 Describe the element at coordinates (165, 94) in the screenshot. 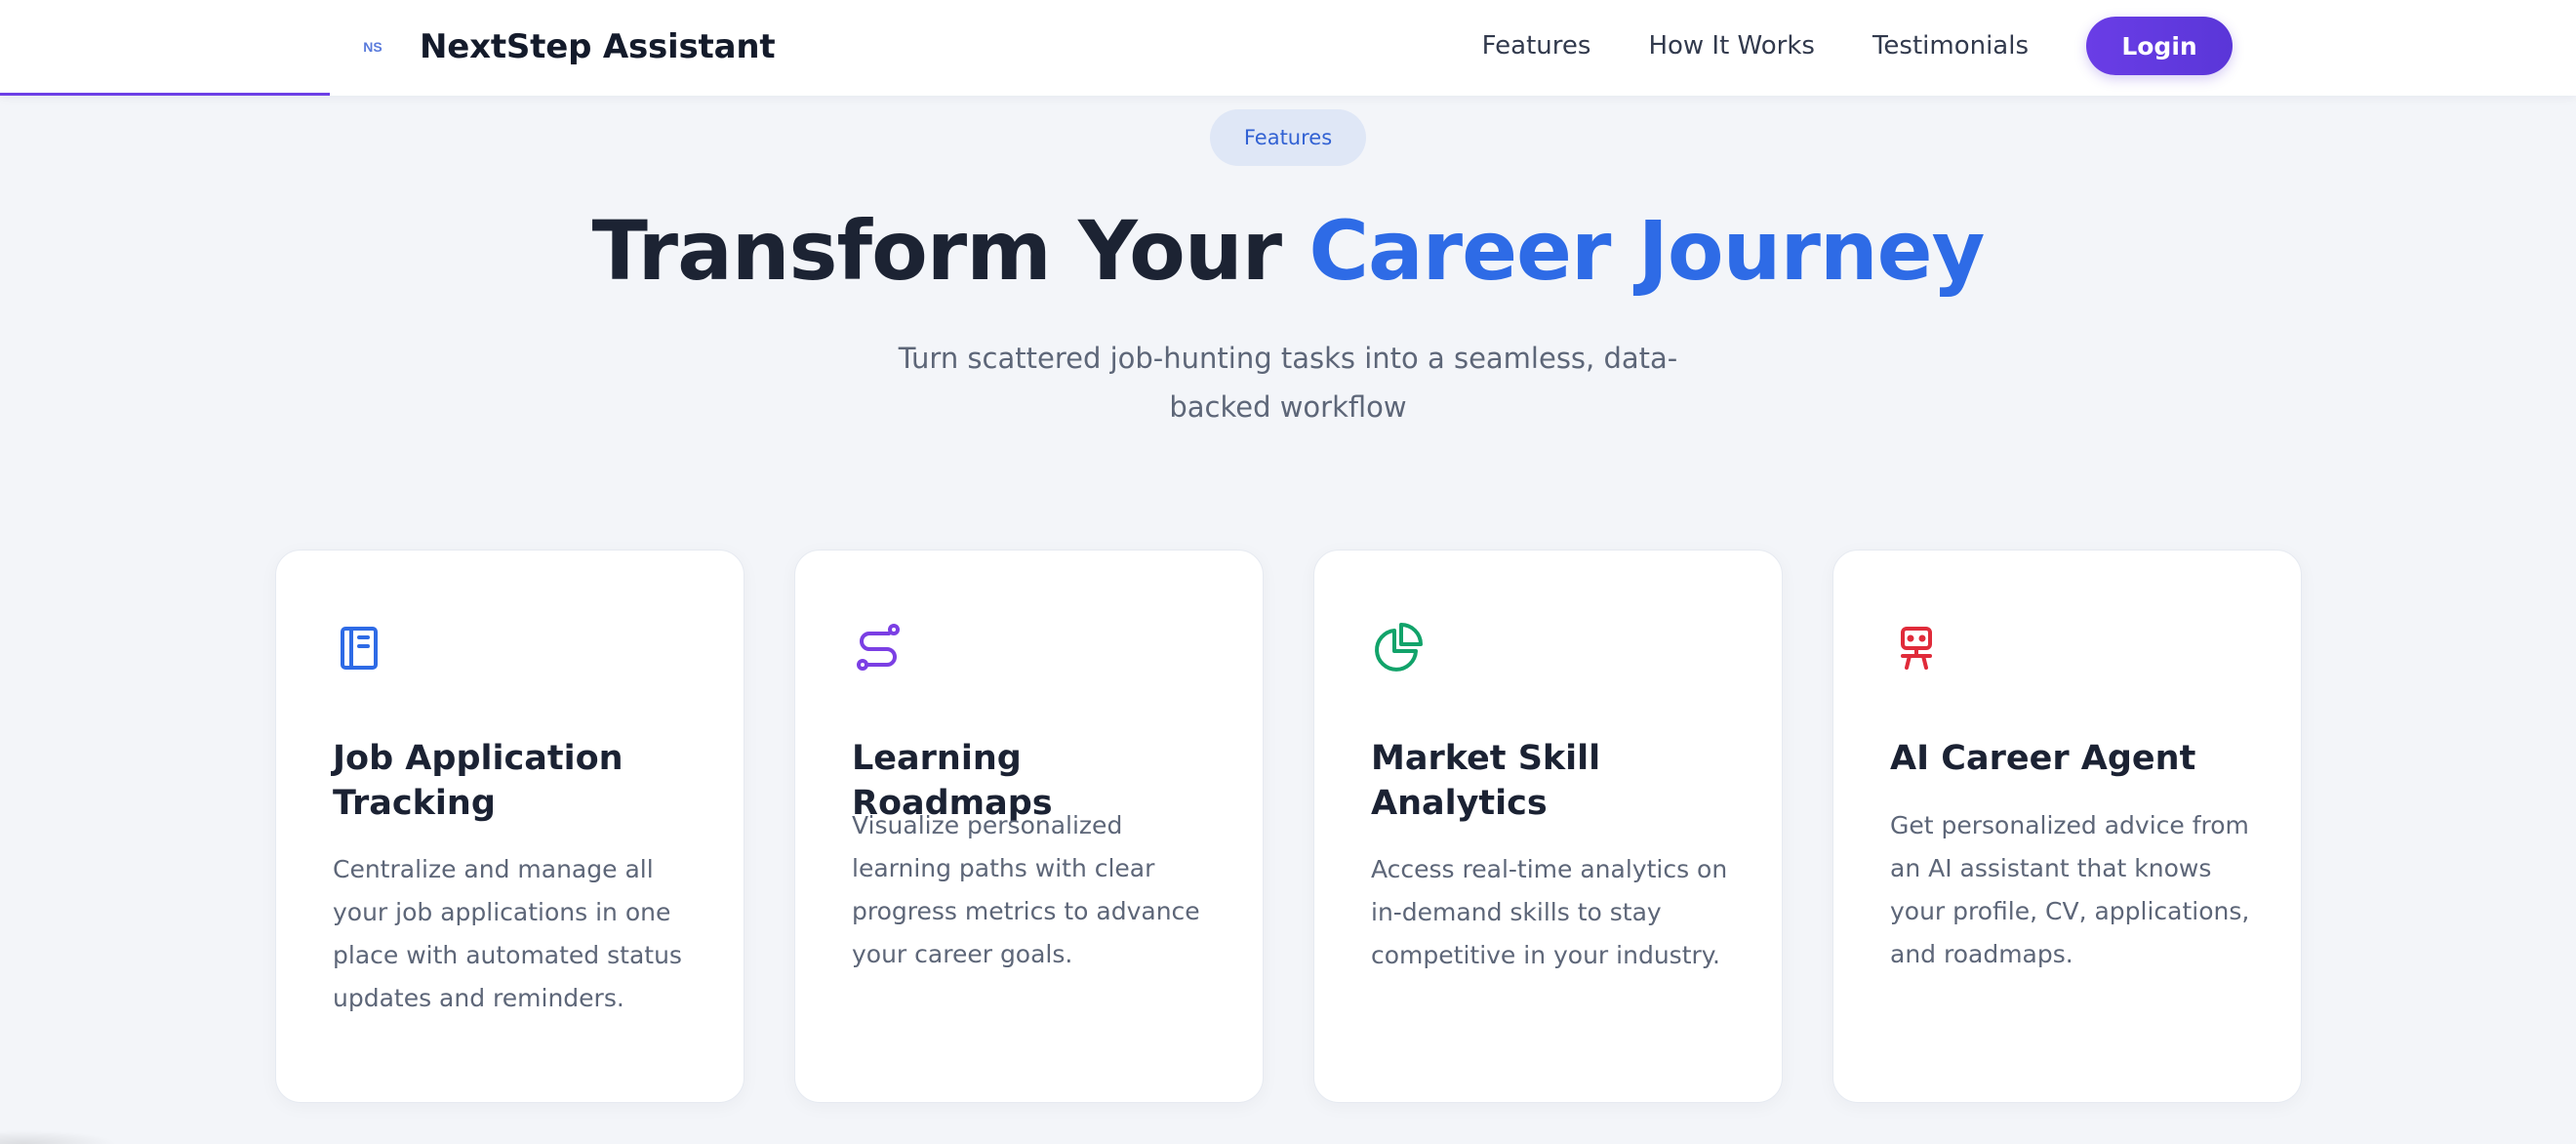

I see `scroll-progress-fill` at that location.